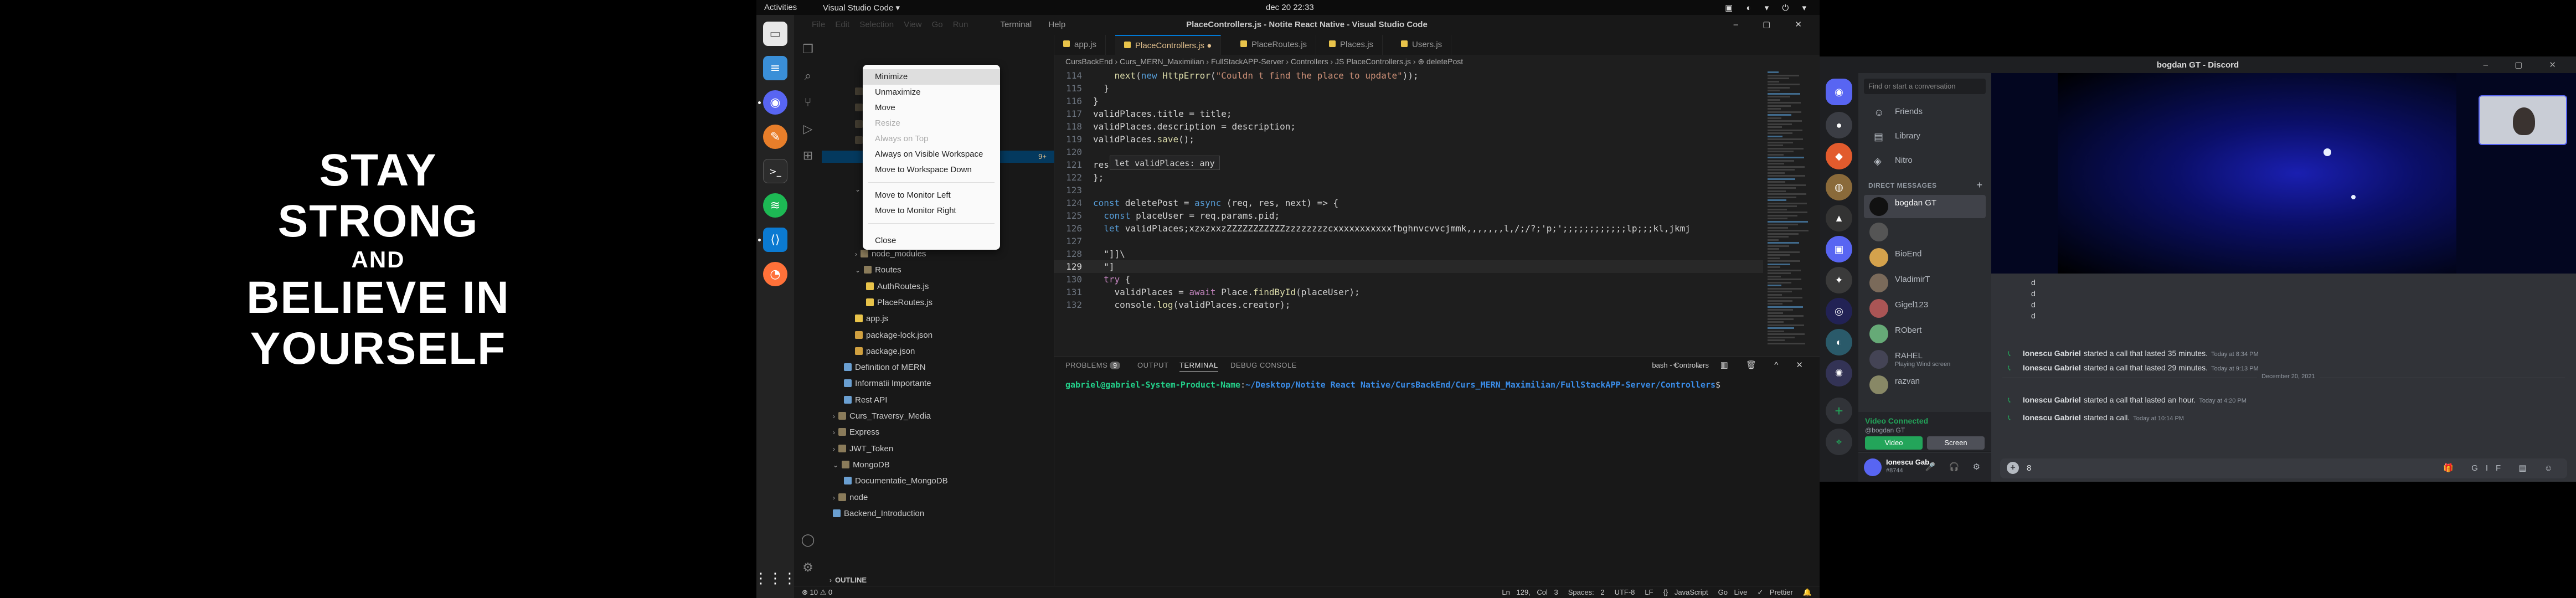 The image size is (2576, 598). Describe the element at coordinates (871, 319) in the screenshot. I see `tree-item: app.js` at that location.